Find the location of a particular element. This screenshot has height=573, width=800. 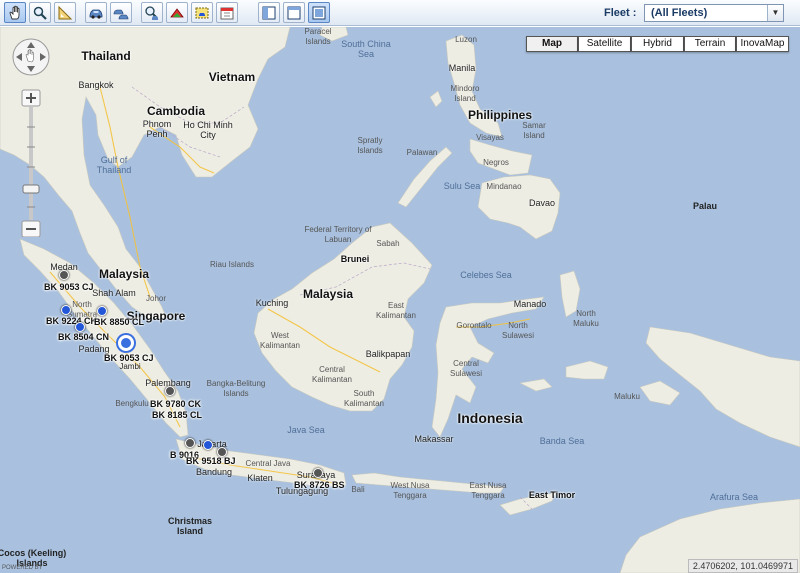

label-samar: Samar Island is located at coordinates (534, 130).